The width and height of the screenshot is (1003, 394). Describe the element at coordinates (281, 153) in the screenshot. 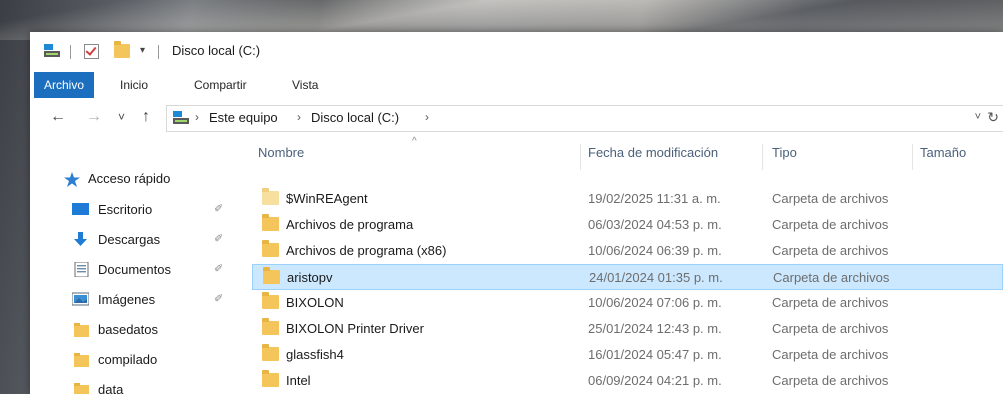

I see `column-header-nombre: Nombre` at that location.